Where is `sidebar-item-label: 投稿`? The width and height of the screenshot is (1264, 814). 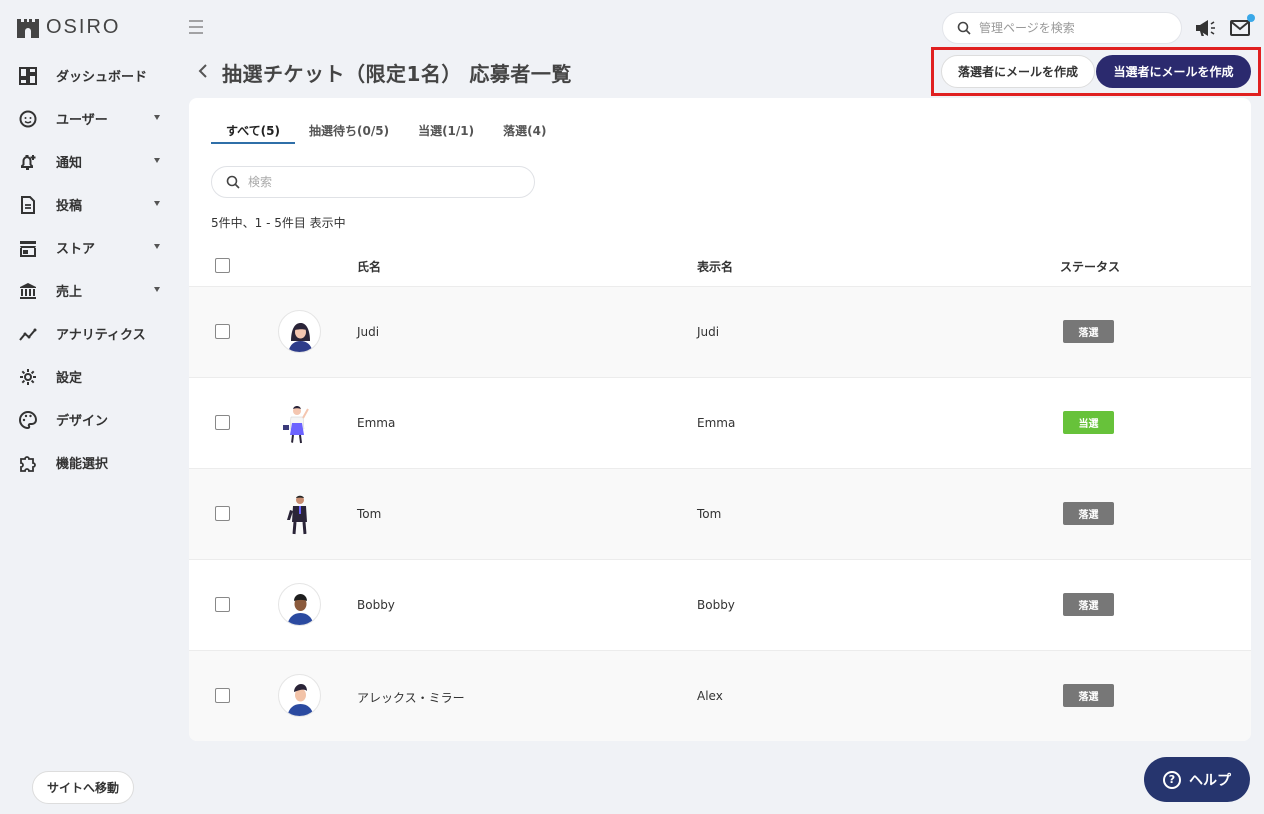 sidebar-item-label: 投稿 is located at coordinates (69, 206).